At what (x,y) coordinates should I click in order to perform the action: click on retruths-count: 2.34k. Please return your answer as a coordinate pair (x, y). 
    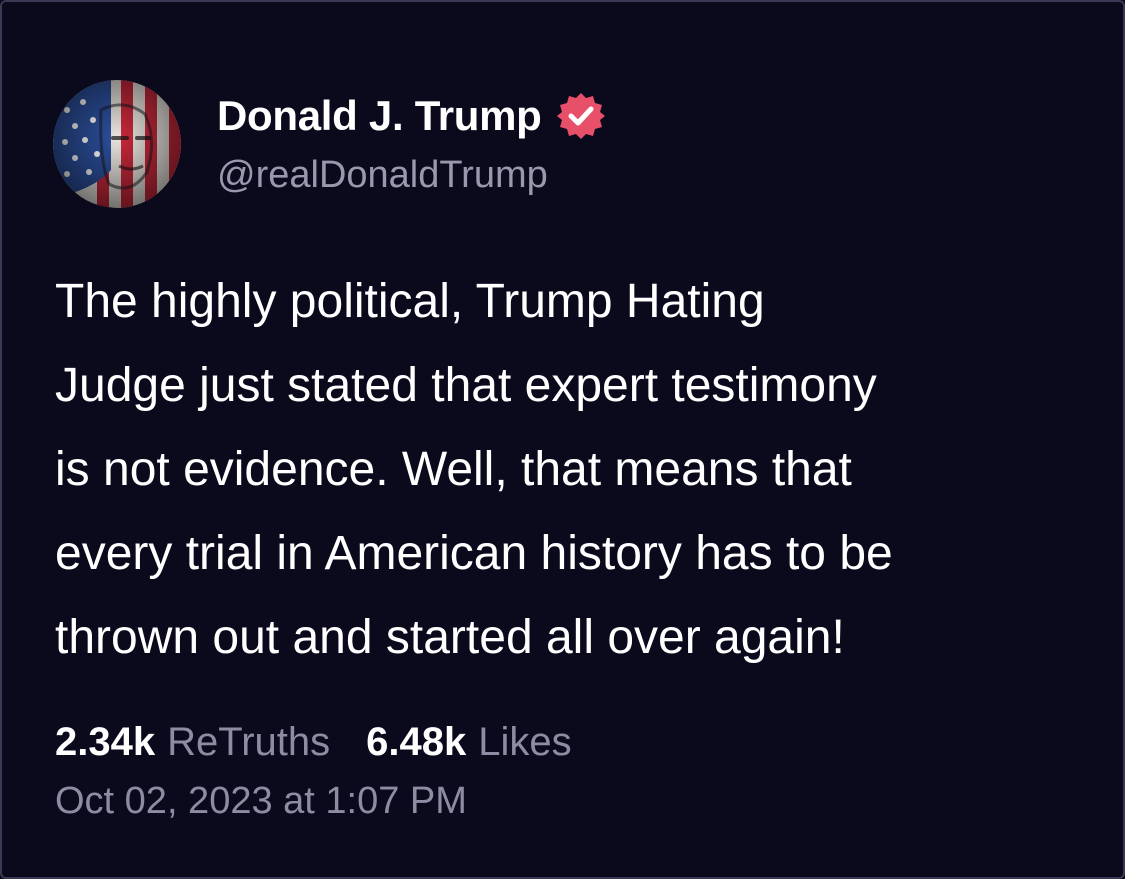
    Looking at the image, I should click on (105, 741).